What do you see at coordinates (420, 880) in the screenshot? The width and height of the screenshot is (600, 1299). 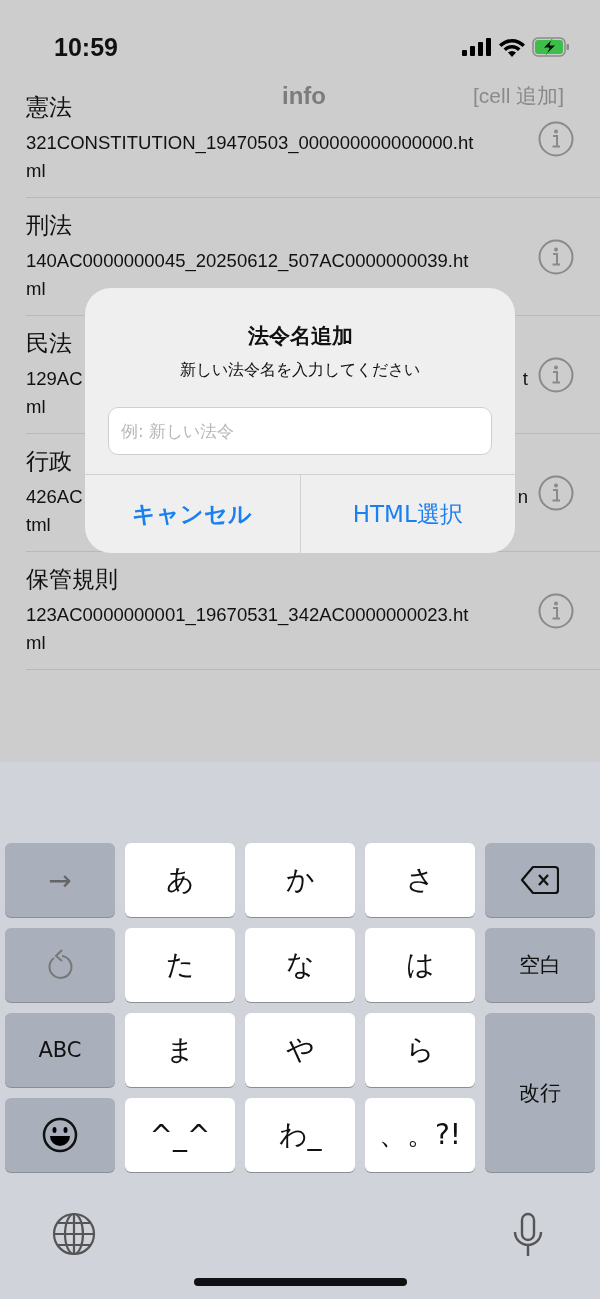 I see `kana-key: さ` at bounding box center [420, 880].